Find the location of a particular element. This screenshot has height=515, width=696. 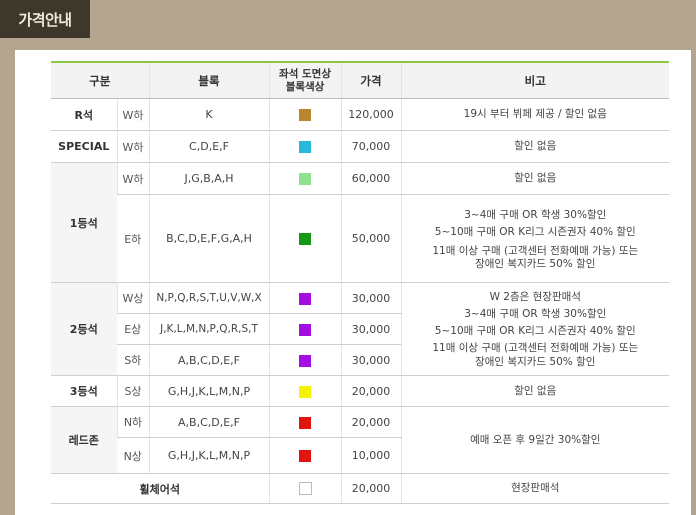

note-line: W 2층은 현장판매석 is located at coordinates (535, 296).